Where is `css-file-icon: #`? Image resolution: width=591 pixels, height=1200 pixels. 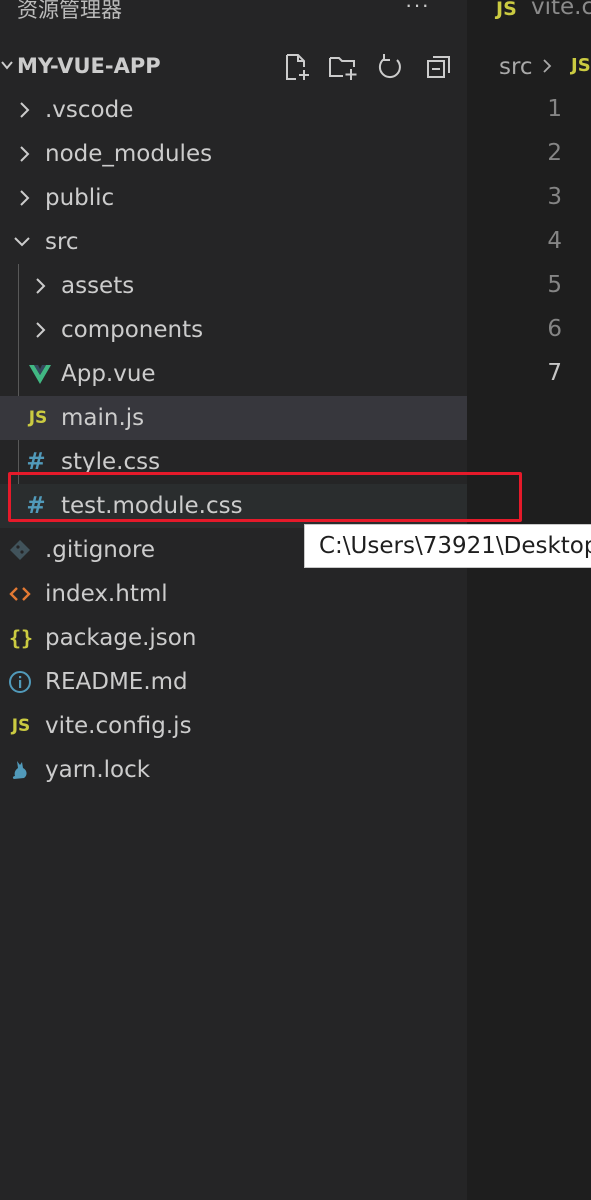
css-file-icon: # is located at coordinates (36, 462).